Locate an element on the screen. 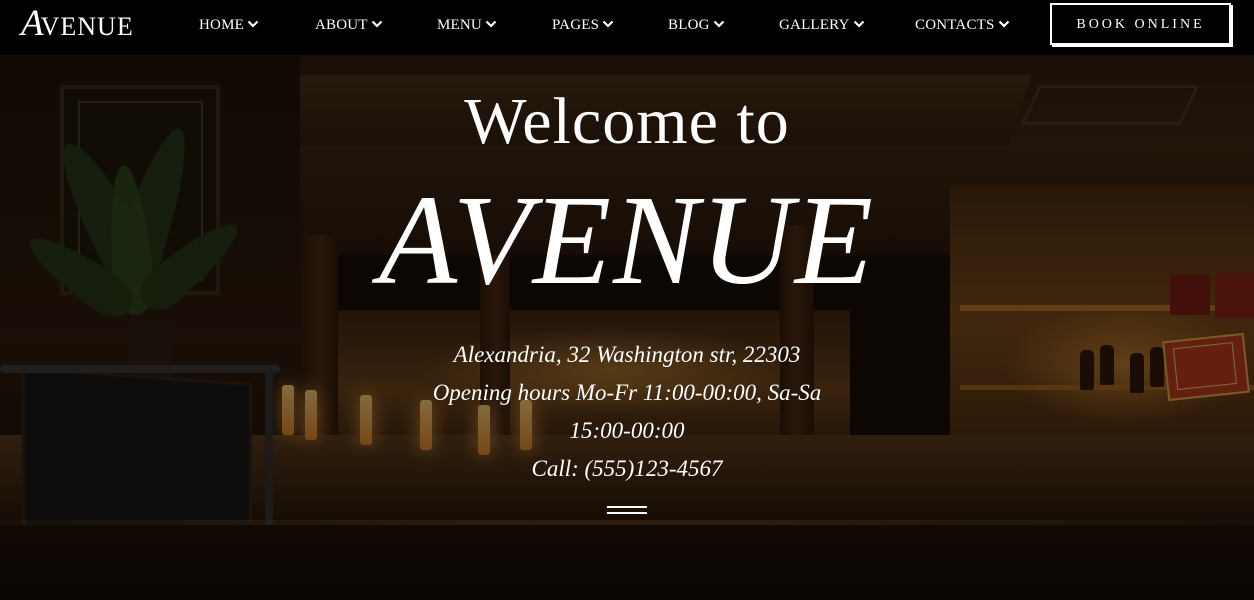  hero-opening-hours: Opening hours Mo-Fr 11:00-00:00, Sa-Sa is located at coordinates (627, 392).